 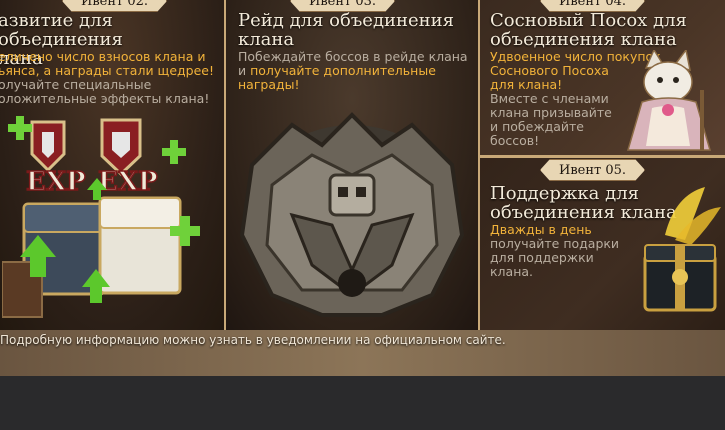 What do you see at coordinates (107, 70) in the screenshot?
I see `desc-highlight: ьянса, а награды стали щедрее!` at bounding box center [107, 70].